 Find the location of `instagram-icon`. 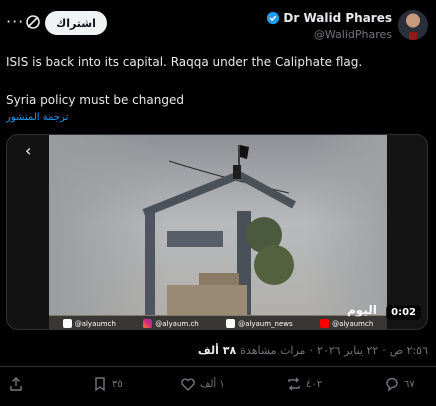

instagram-icon is located at coordinates (148, 323).